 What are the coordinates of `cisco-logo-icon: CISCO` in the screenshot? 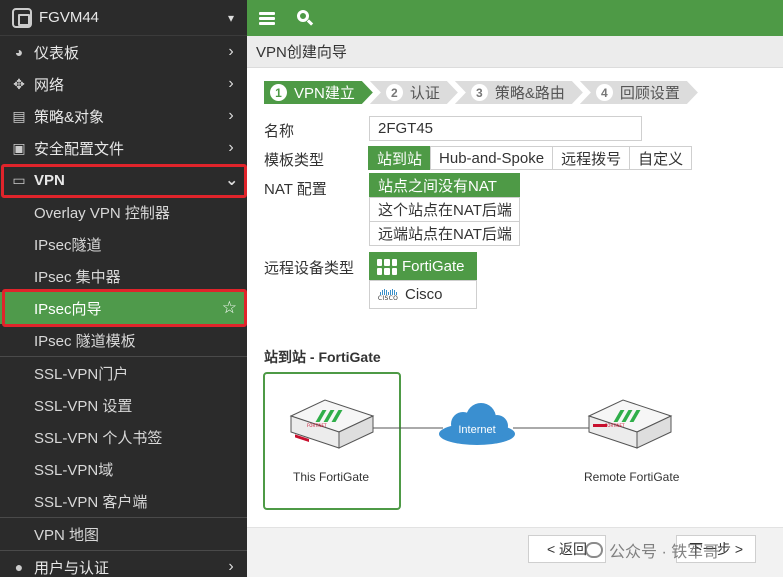 It's located at (388, 295).